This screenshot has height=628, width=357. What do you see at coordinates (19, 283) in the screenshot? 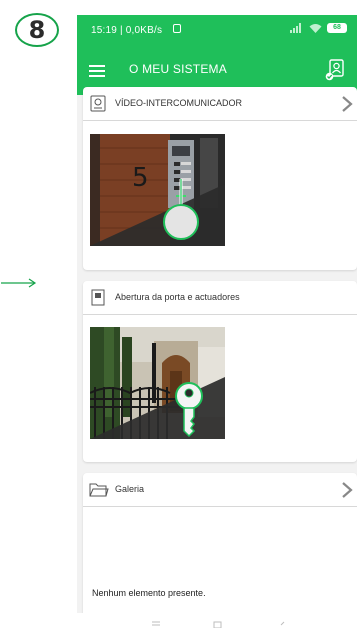
I see `arrow-right-icon` at bounding box center [19, 283].